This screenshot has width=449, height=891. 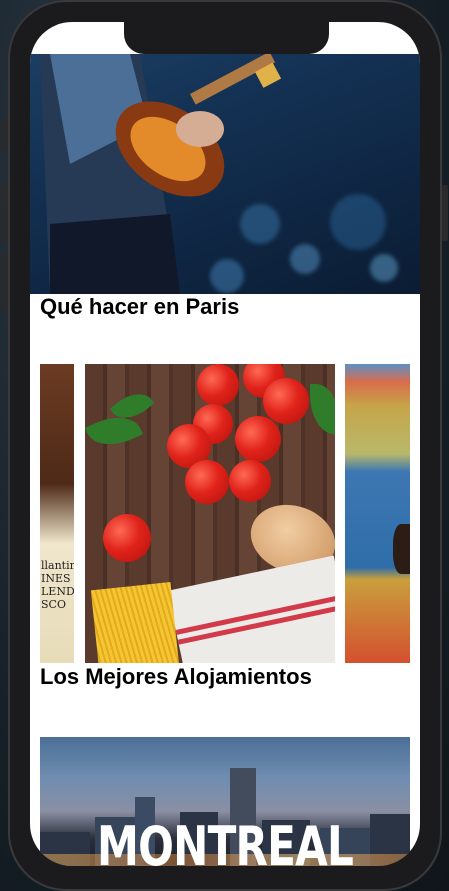 What do you see at coordinates (5, 135) in the screenshot?
I see `mute-switch` at bounding box center [5, 135].